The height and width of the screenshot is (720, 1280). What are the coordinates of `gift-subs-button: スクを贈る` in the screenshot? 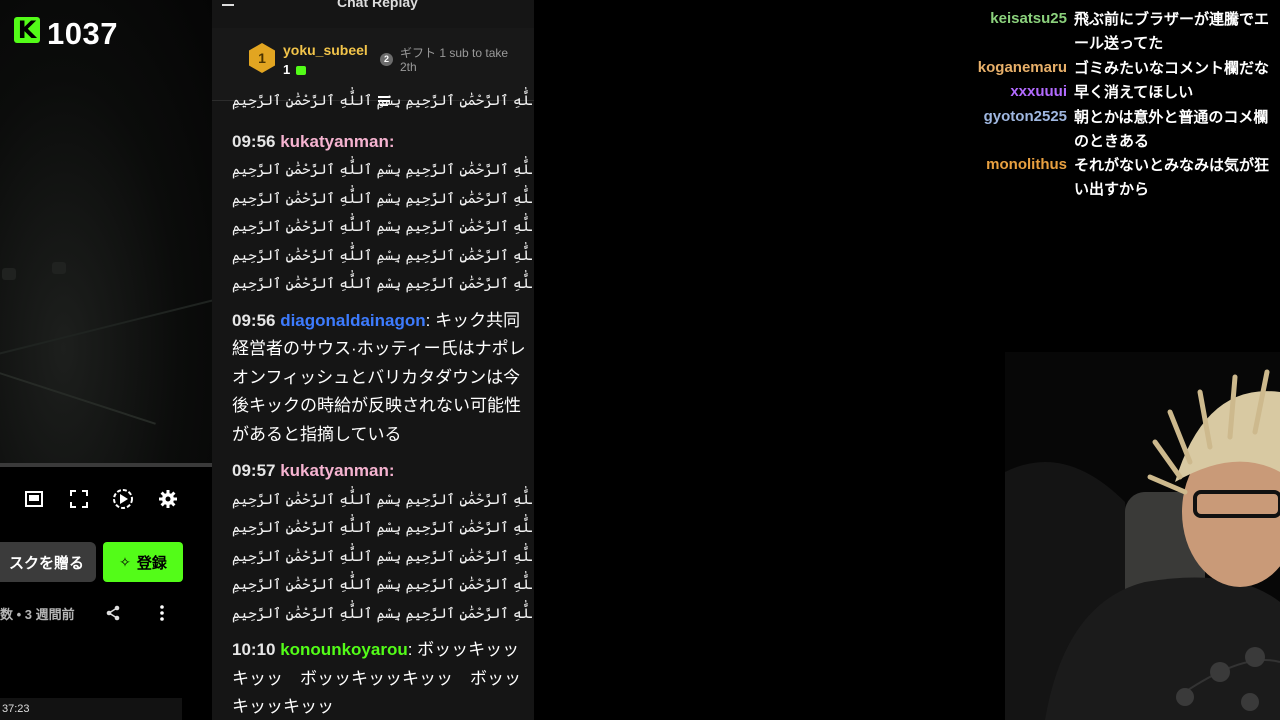 It's located at (48, 562).